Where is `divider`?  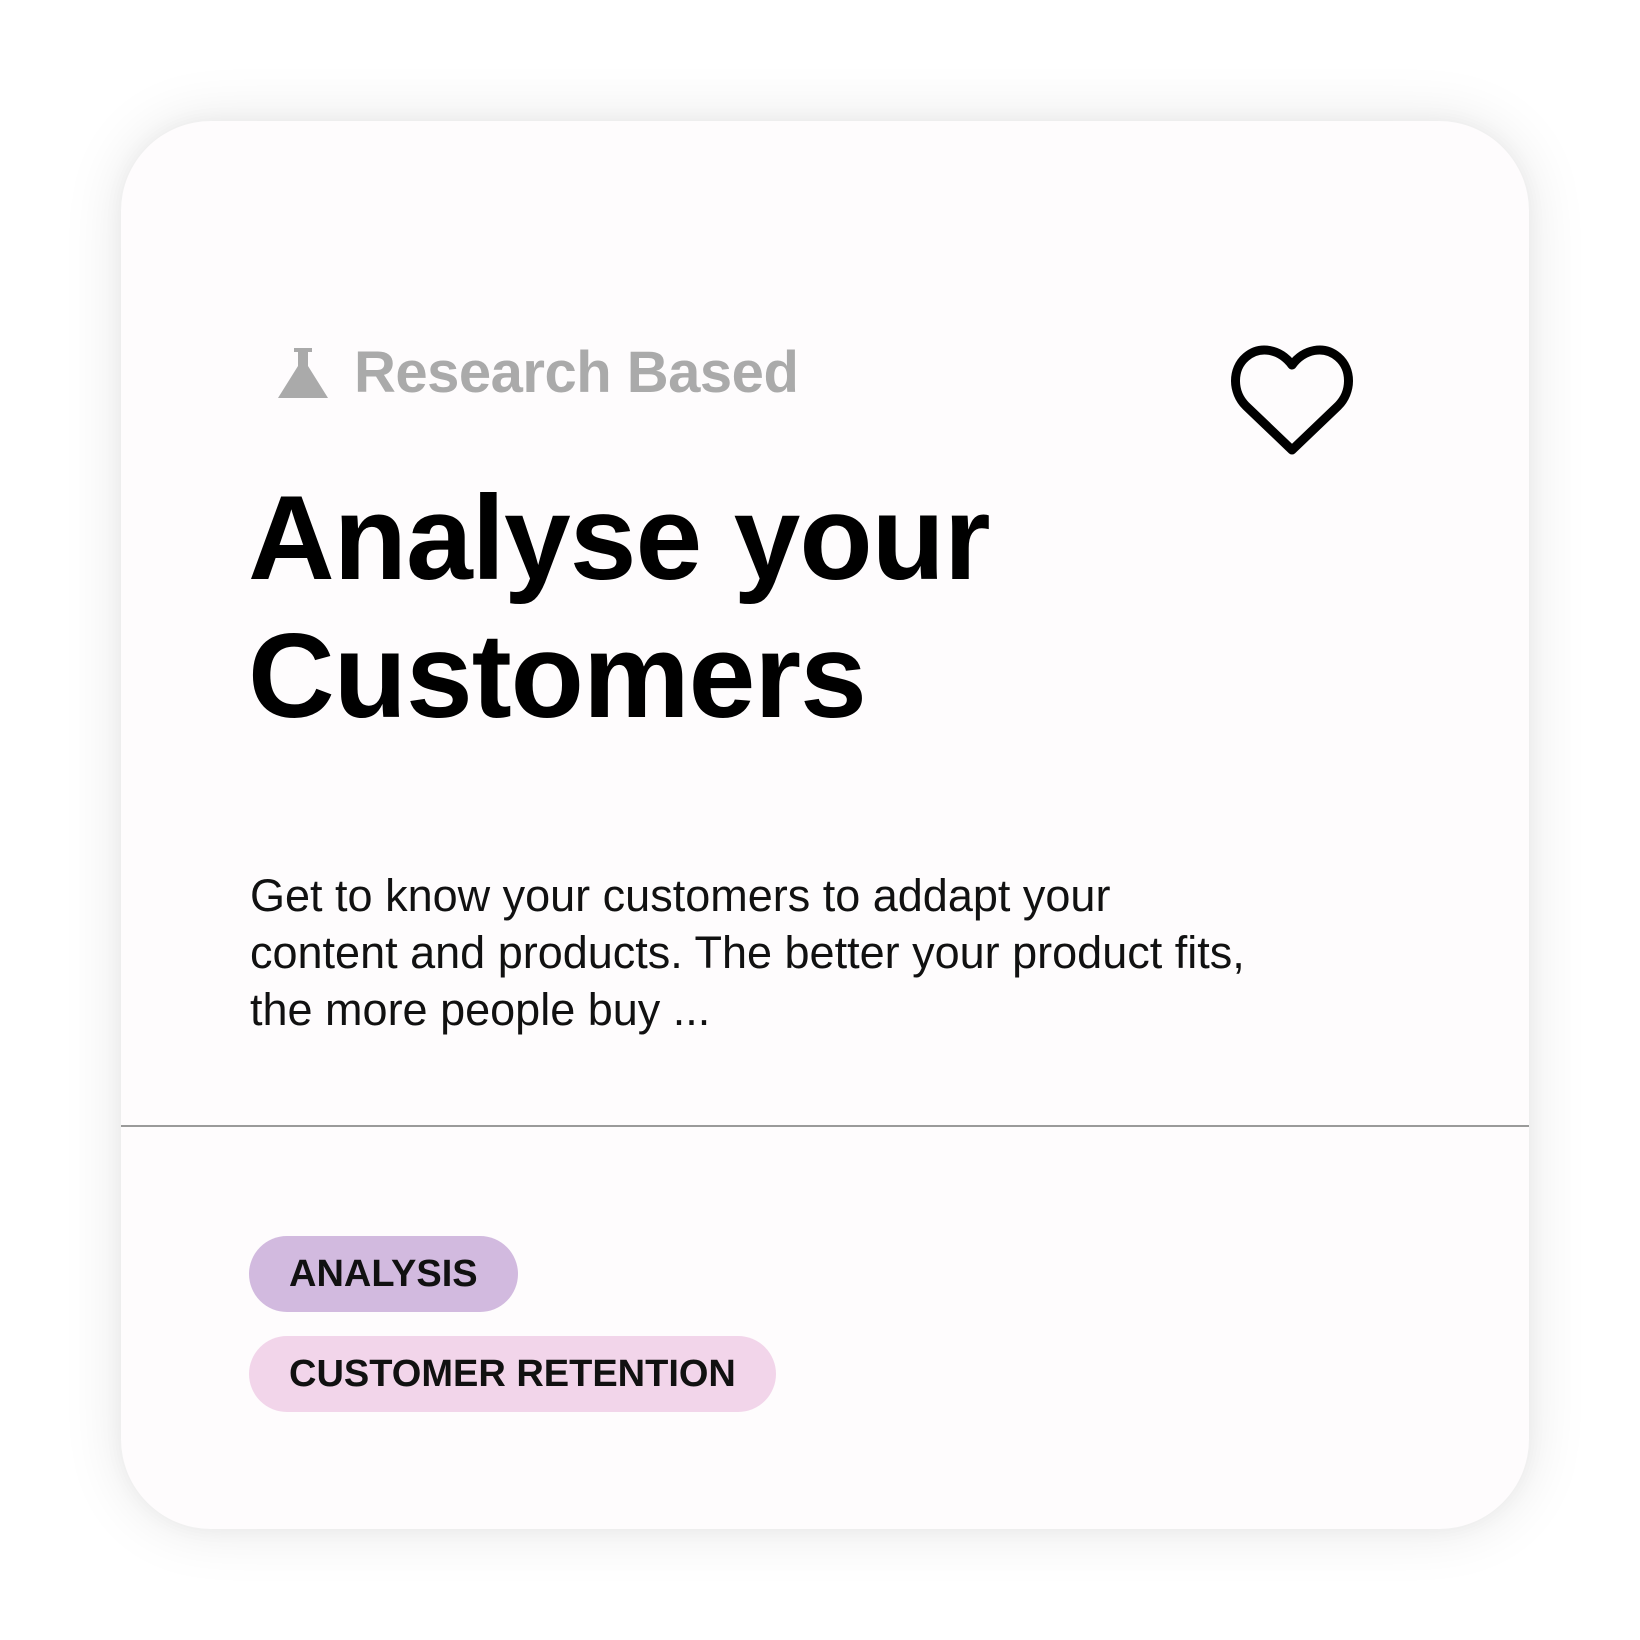 divider is located at coordinates (825, 1126).